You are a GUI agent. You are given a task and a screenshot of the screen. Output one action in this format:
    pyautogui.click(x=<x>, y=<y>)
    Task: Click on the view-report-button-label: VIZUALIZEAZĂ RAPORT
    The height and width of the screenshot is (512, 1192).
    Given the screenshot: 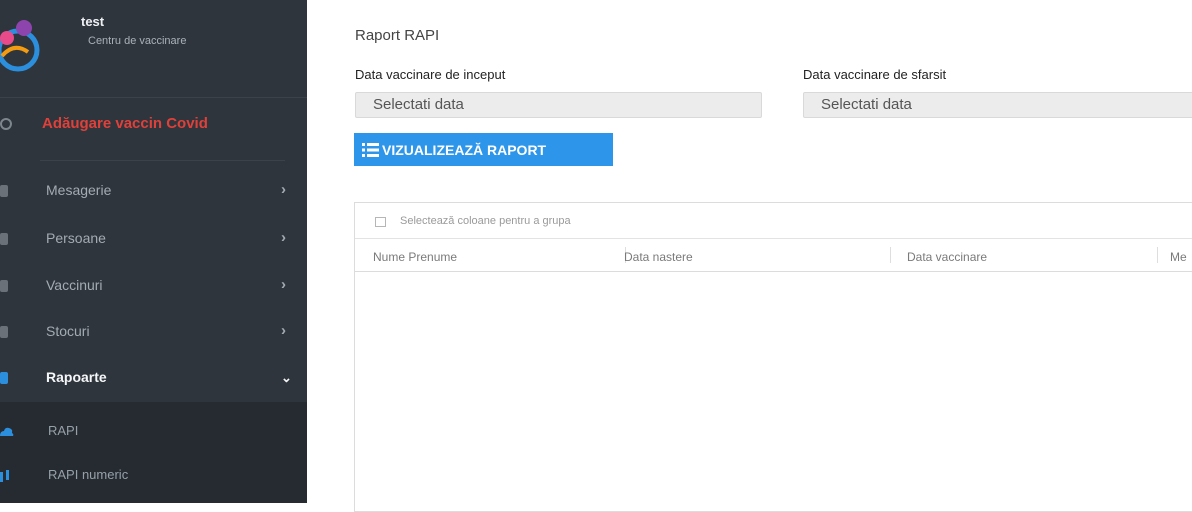 What is the action you would take?
    pyautogui.click(x=464, y=150)
    